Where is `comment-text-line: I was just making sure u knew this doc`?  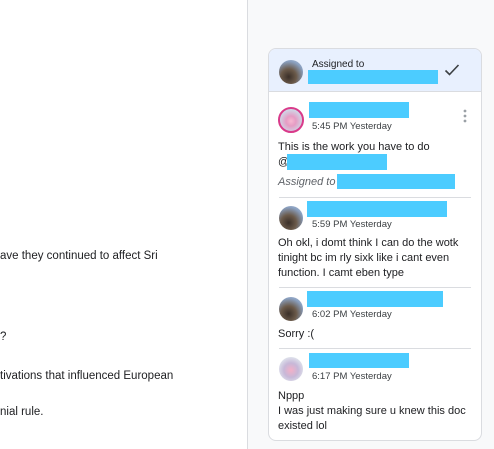 comment-text-line: I was just making sure u knew this doc is located at coordinates (372, 411).